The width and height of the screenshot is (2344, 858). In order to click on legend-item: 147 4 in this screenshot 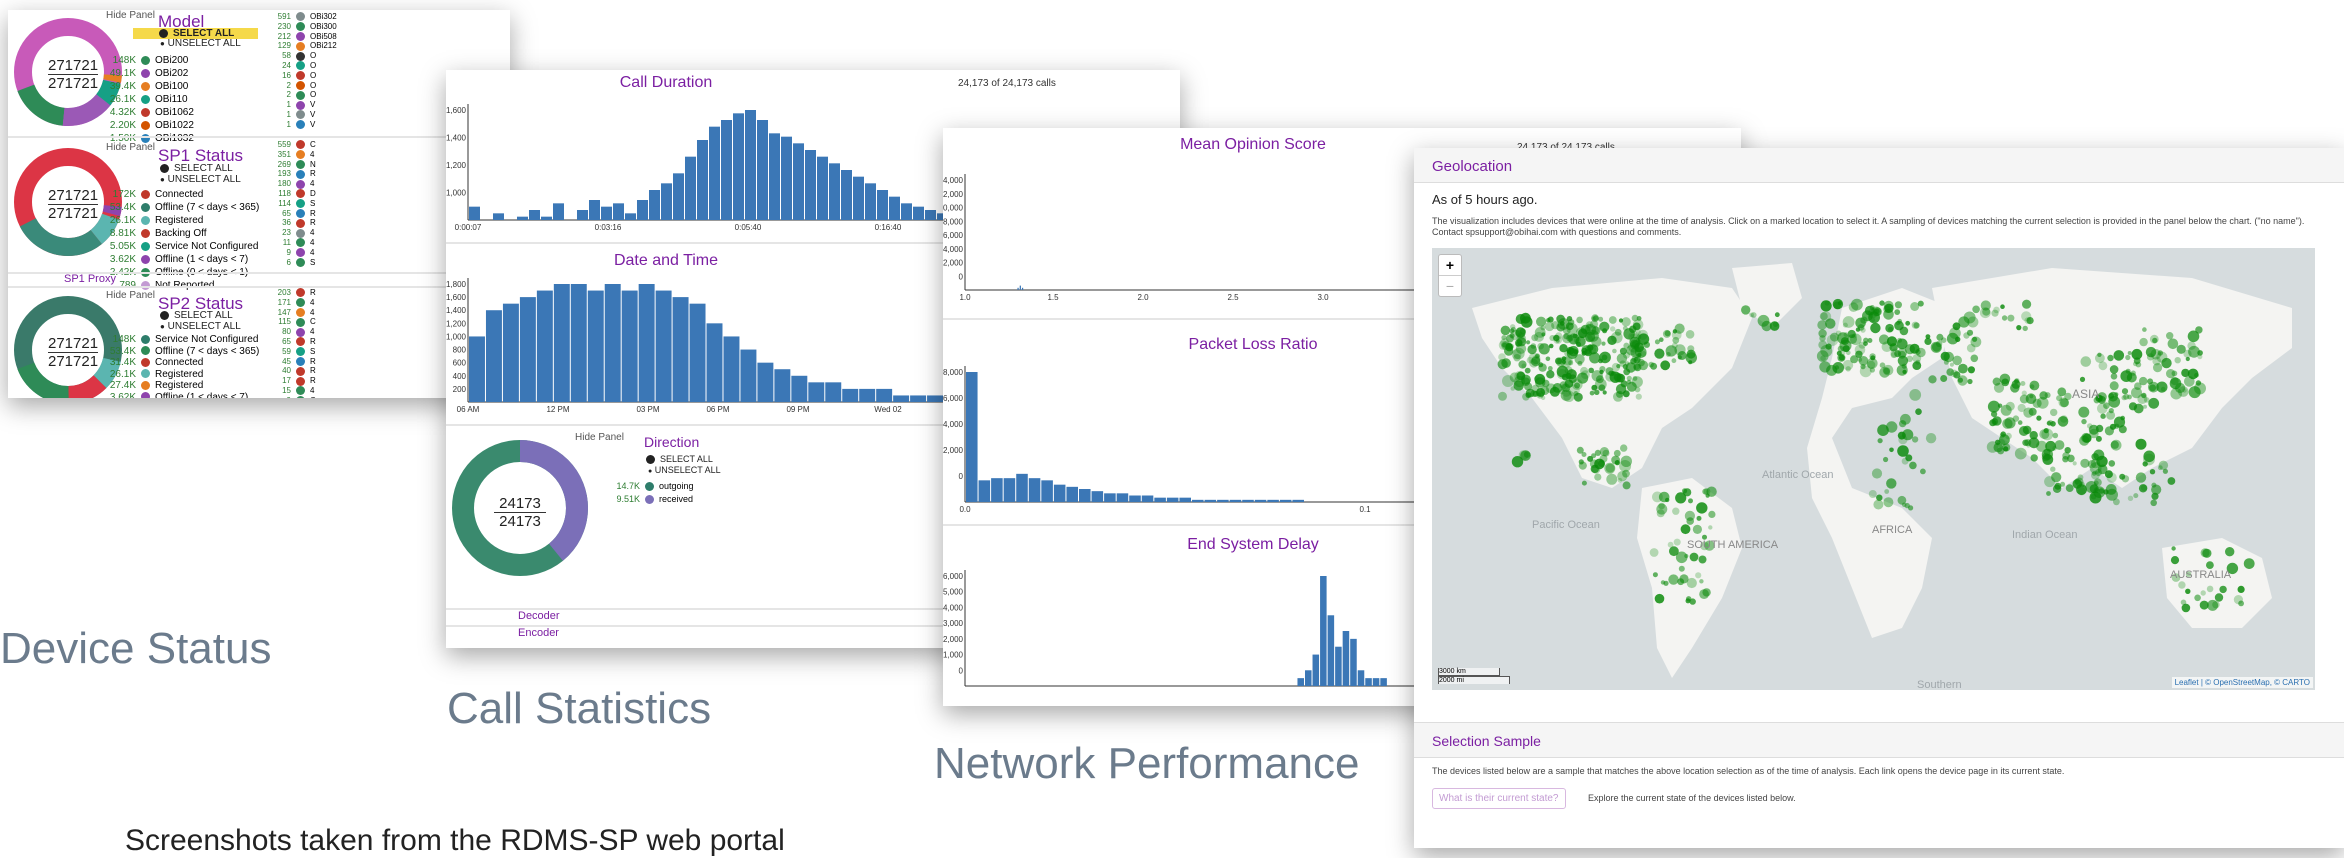, I will do `click(289, 313)`.